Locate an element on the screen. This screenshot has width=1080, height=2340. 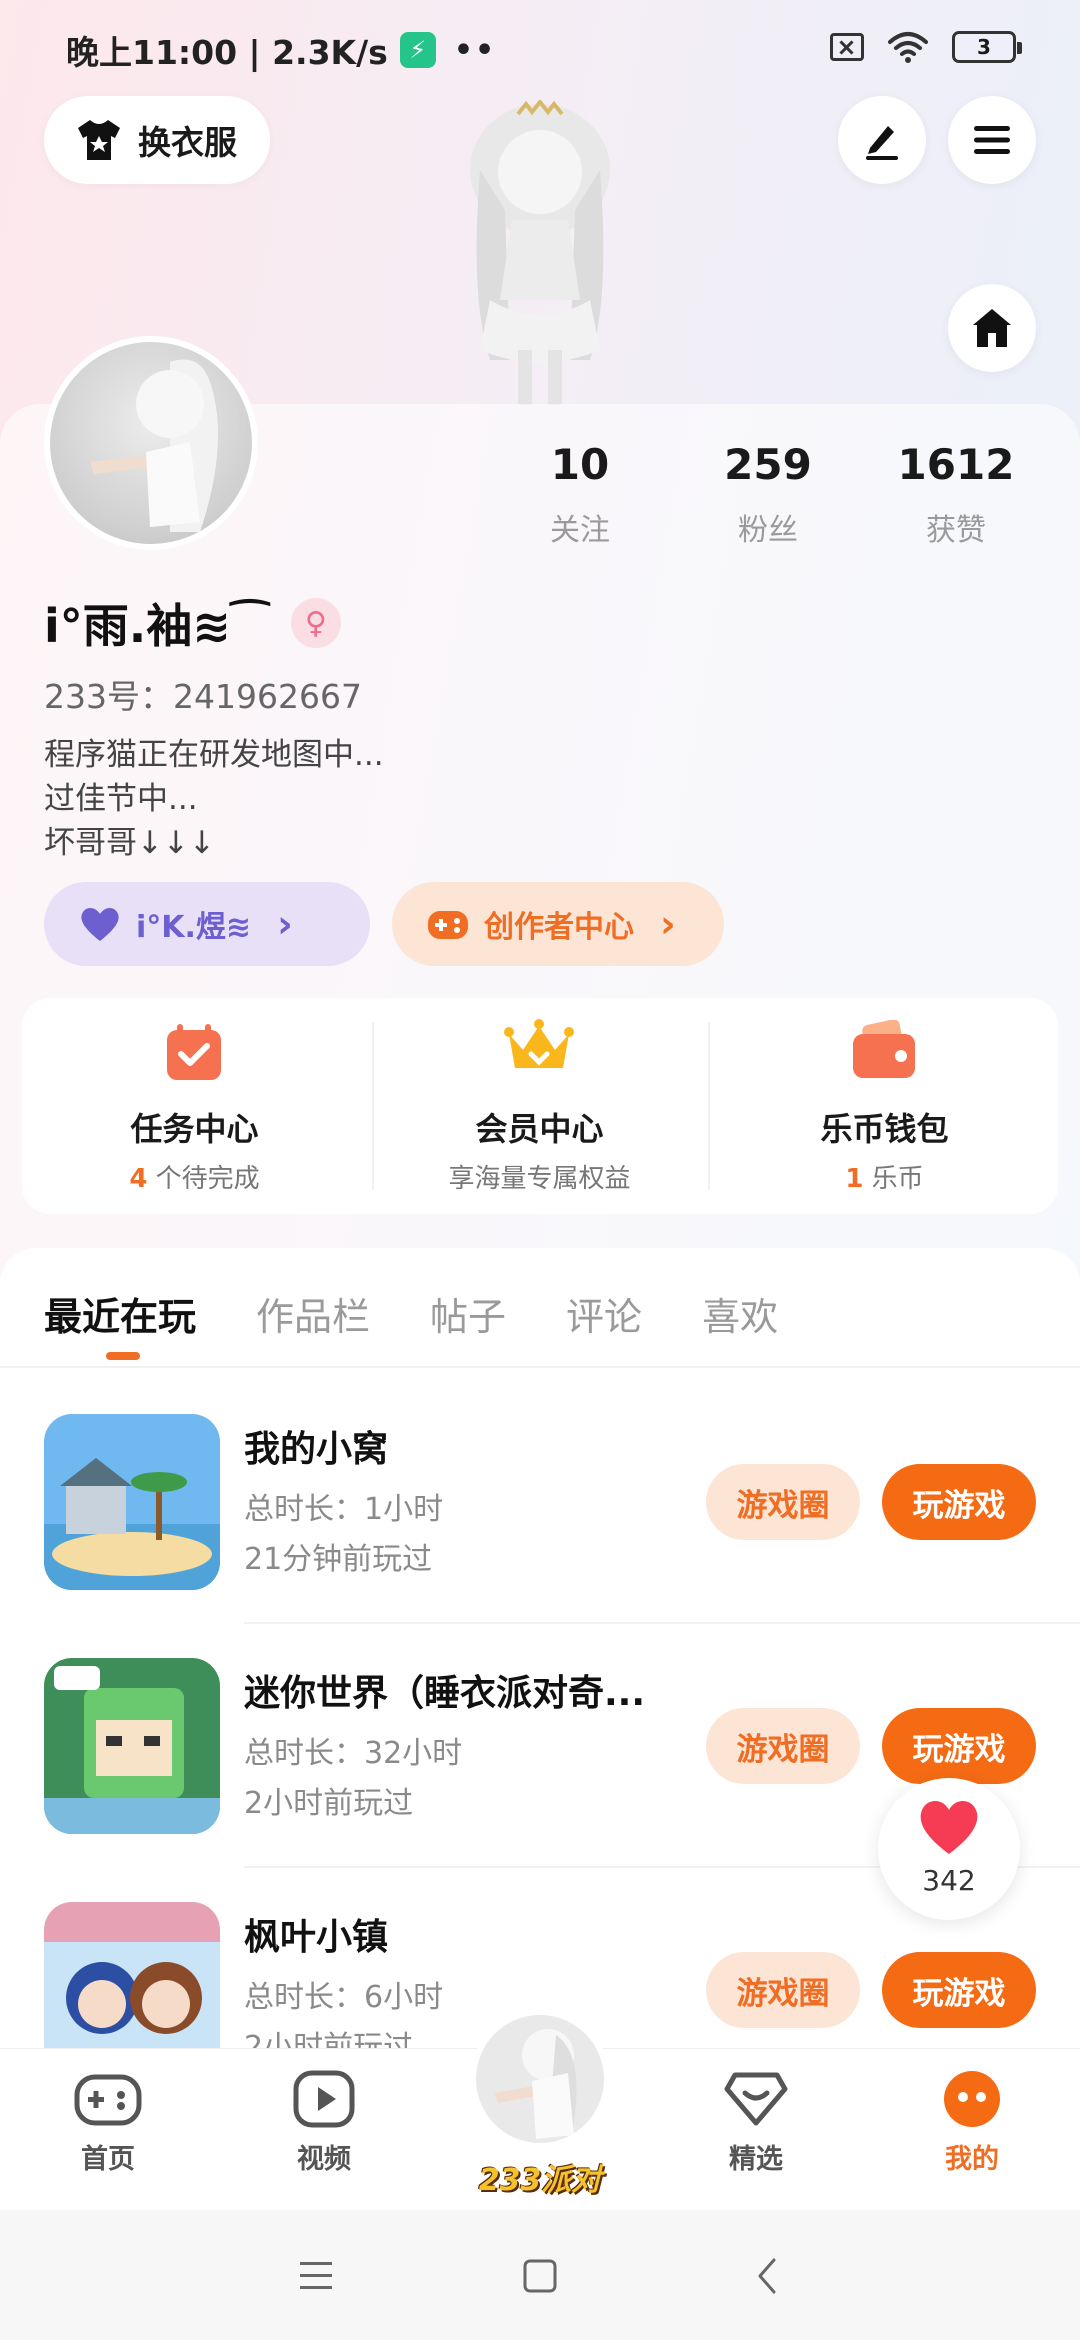
nav-home-label: 首页 is located at coordinates (108, 2159).